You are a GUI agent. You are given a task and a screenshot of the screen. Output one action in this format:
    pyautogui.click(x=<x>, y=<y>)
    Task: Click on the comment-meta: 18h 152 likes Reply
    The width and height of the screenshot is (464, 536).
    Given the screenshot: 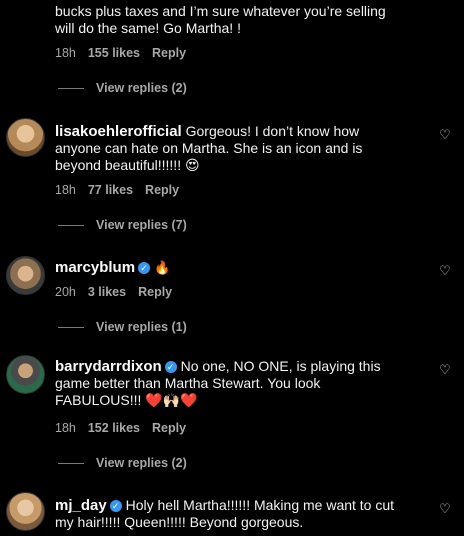 What is the action you would take?
    pyautogui.click(x=120, y=428)
    